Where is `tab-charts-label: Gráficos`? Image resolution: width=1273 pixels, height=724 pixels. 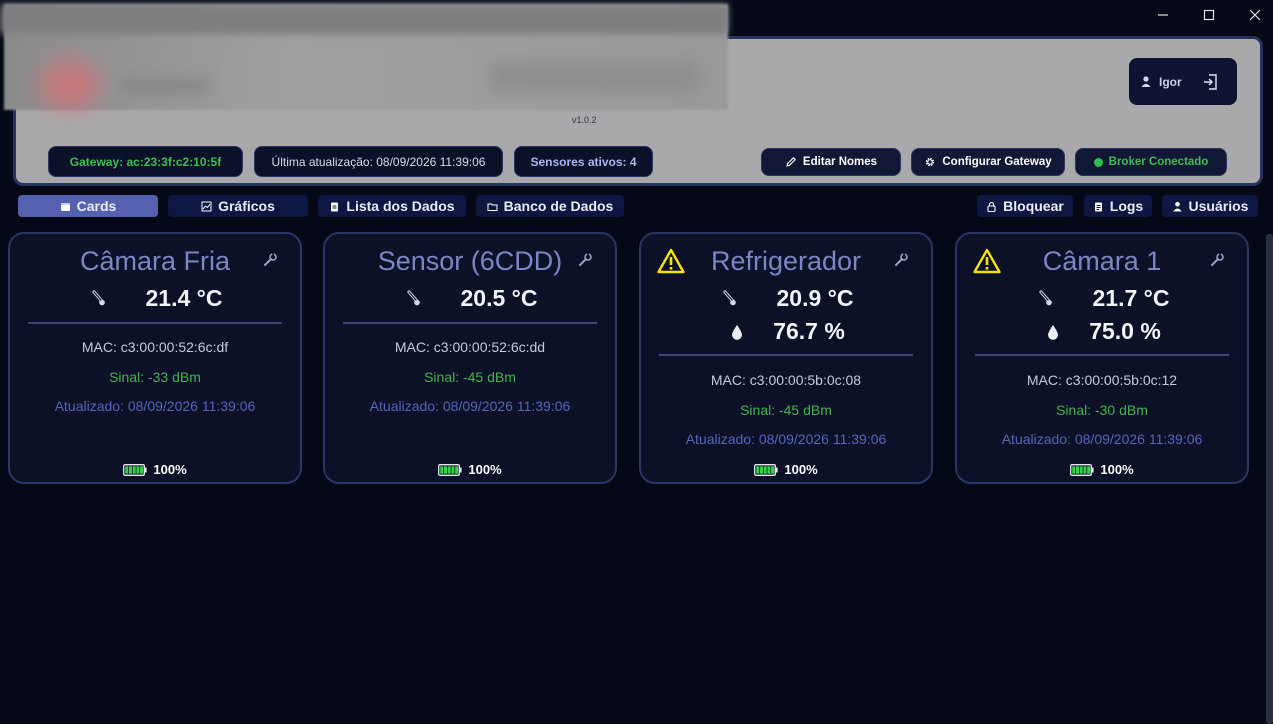 tab-charts-label: Gráficos is located at coordinates (246, 206).